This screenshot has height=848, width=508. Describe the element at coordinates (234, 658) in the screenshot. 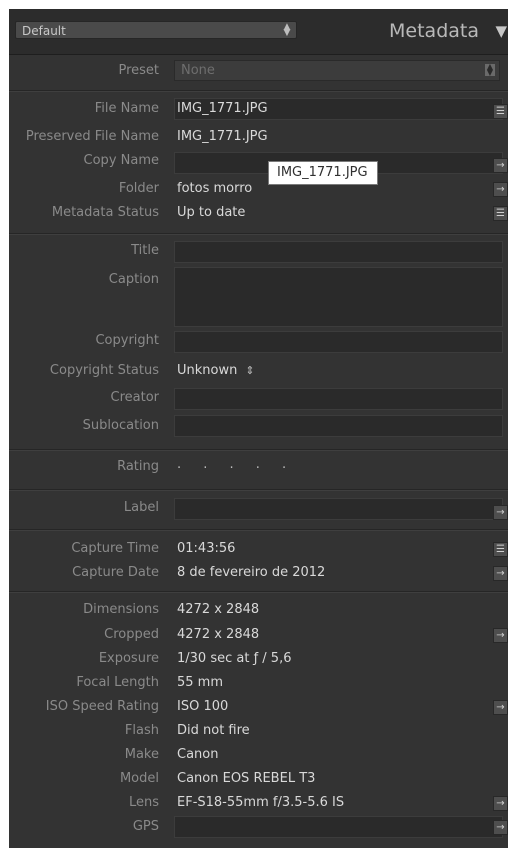

I see `exposure-value: 1/30 sec at ƒ / 5,6` at that location.